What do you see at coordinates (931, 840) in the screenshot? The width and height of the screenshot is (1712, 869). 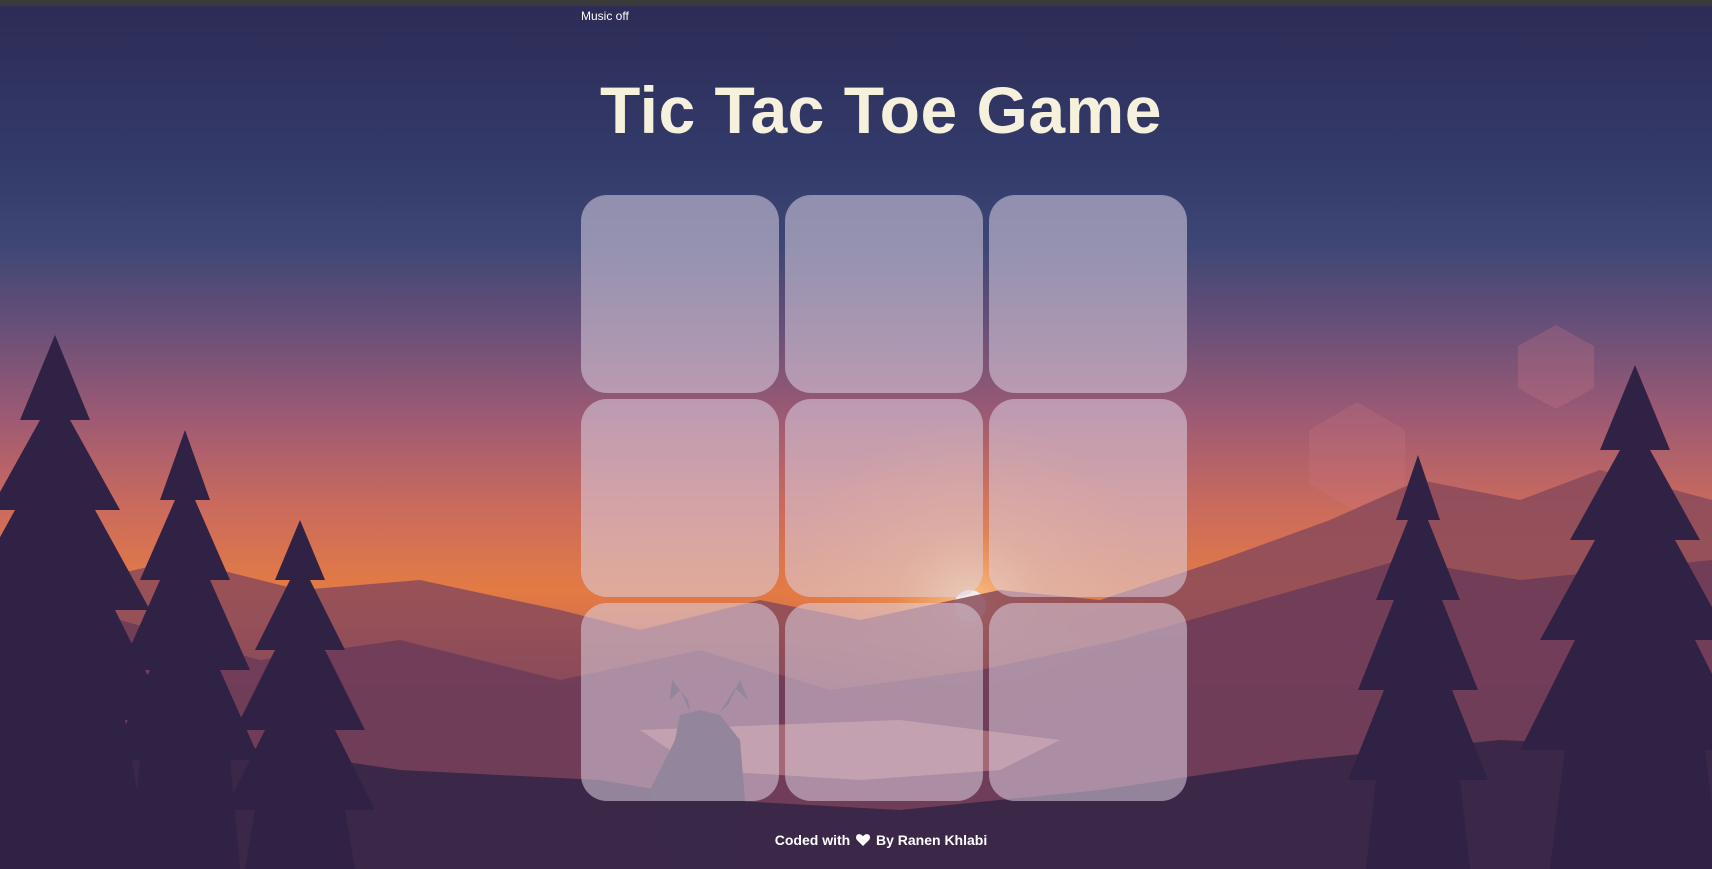 I see `footer-suffix: By Ranen Khlabi` at bounding box center [931, 840].